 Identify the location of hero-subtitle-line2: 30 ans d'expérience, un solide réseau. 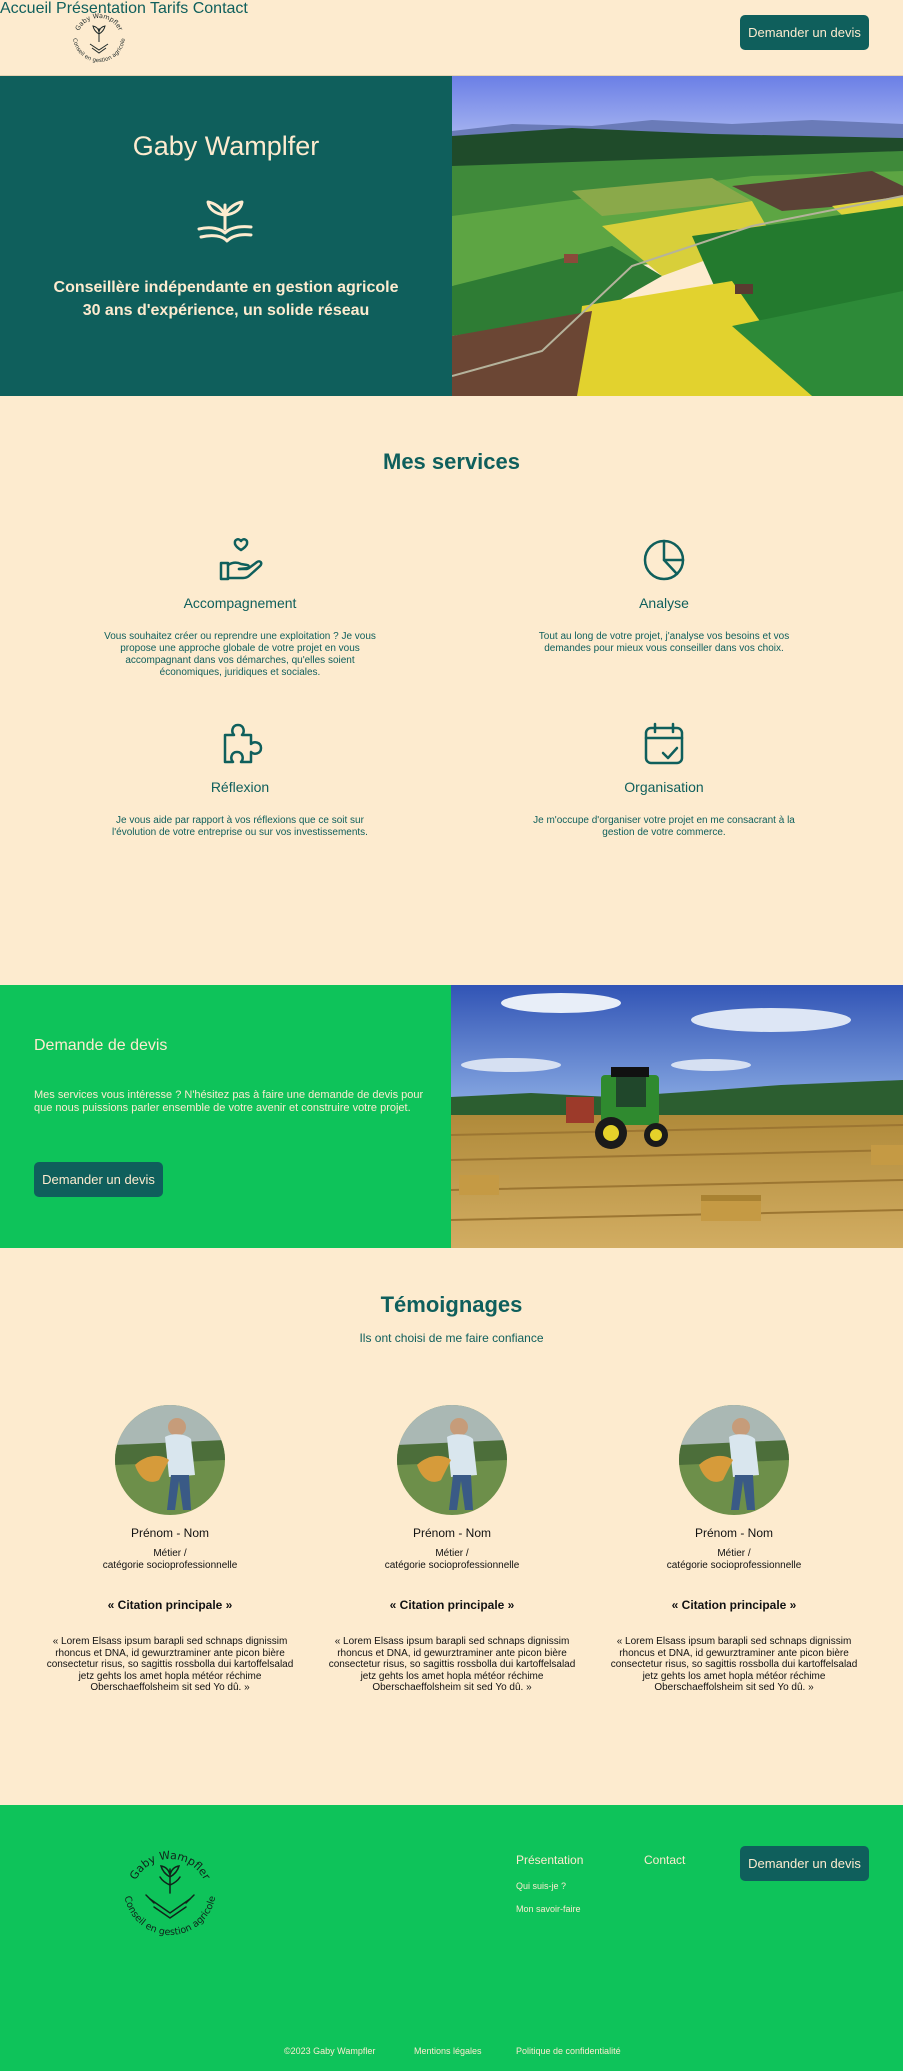
(226, 310).